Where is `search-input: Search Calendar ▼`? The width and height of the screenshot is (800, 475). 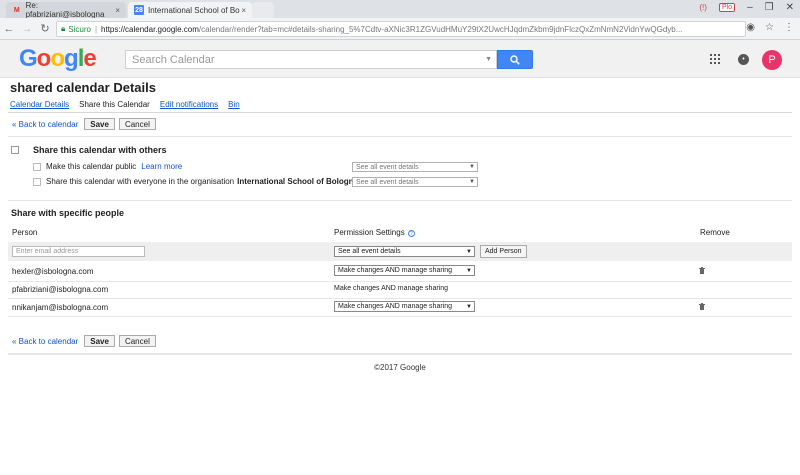 search-input: Search Calendar ▼ is located at coordinates (311, 59).